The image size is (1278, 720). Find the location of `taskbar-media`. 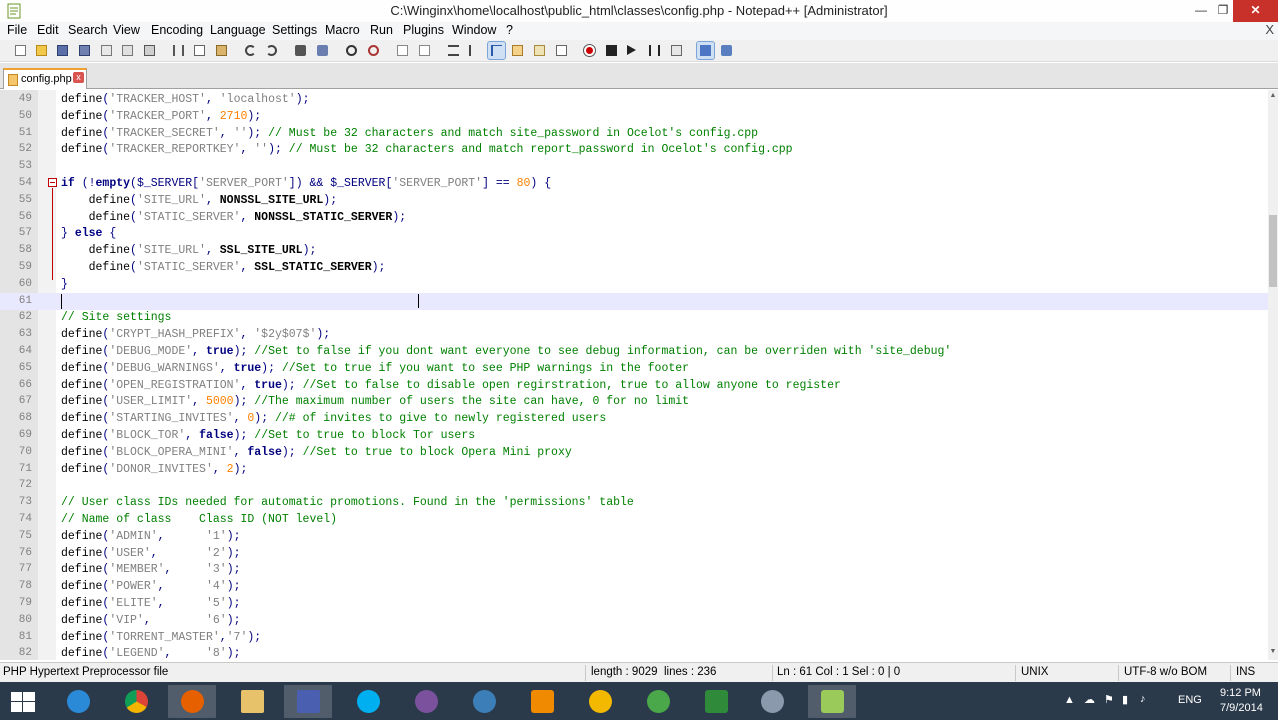

taskbar-media is located at coordinates (308, 701).